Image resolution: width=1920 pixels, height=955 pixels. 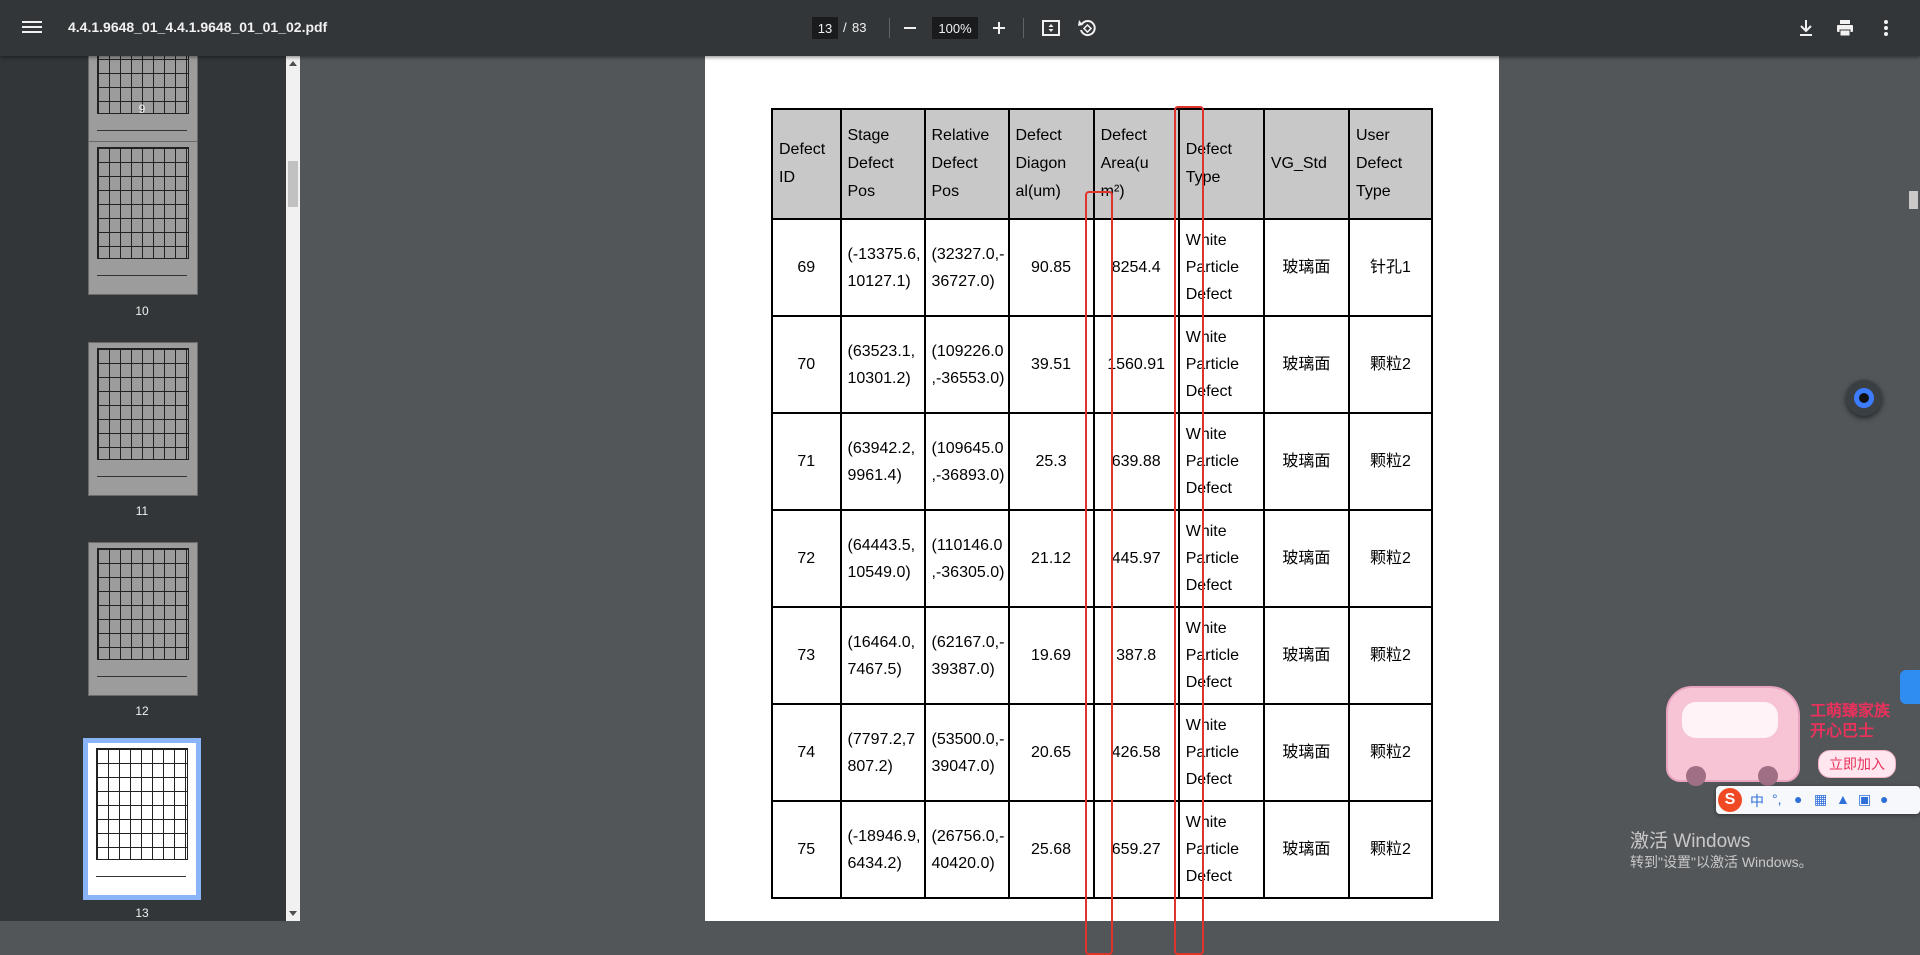 What do you see at coordinates (1777, 799) in the screenshot?
I see `ime-punct-toggle: °,` at bounding box center [1777, 799].